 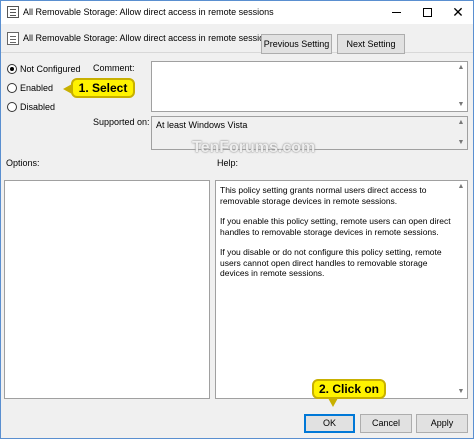 What do you see at coordinates (114, 68) in the screenshot?
I see `comment-label: Comment:` at bounding box center [114, 68].